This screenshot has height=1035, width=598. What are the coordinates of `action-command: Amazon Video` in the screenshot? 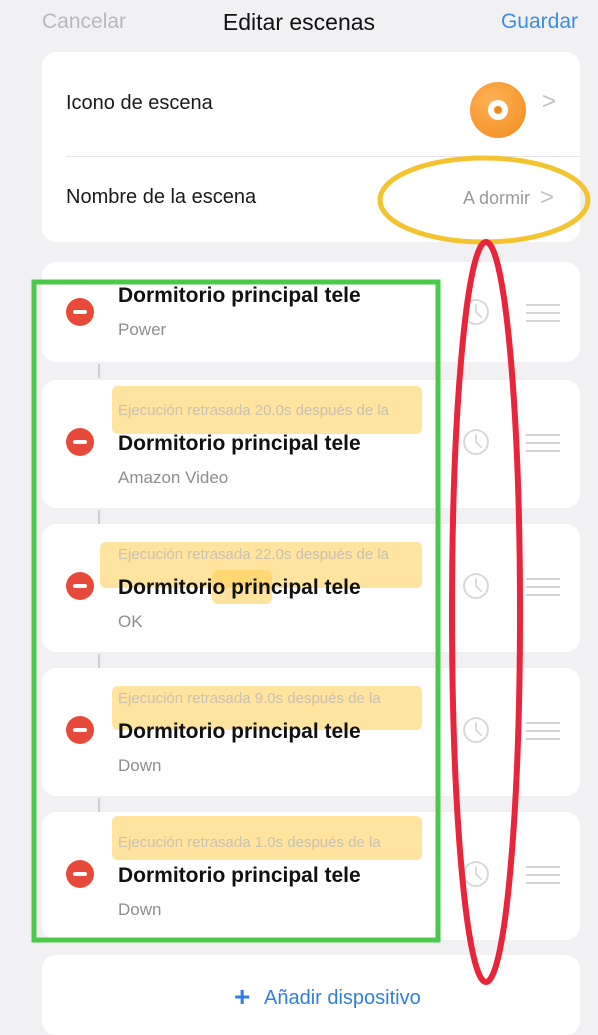 It's located at (173, 477).